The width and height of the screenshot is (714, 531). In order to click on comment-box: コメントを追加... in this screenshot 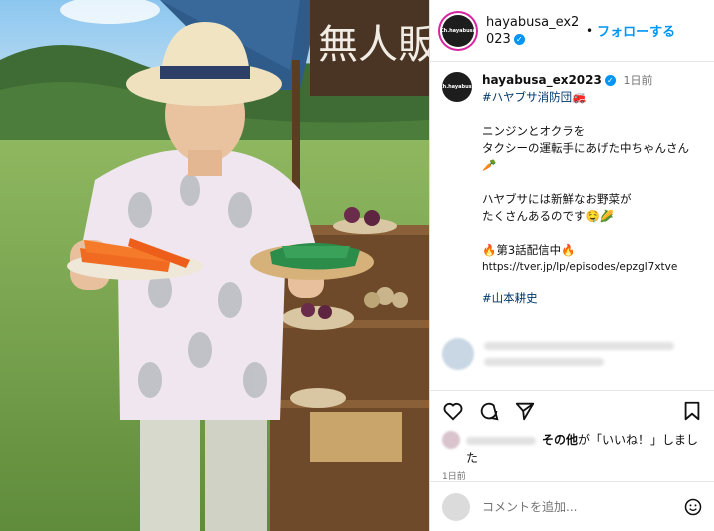, I will do `click(572, 506)`.